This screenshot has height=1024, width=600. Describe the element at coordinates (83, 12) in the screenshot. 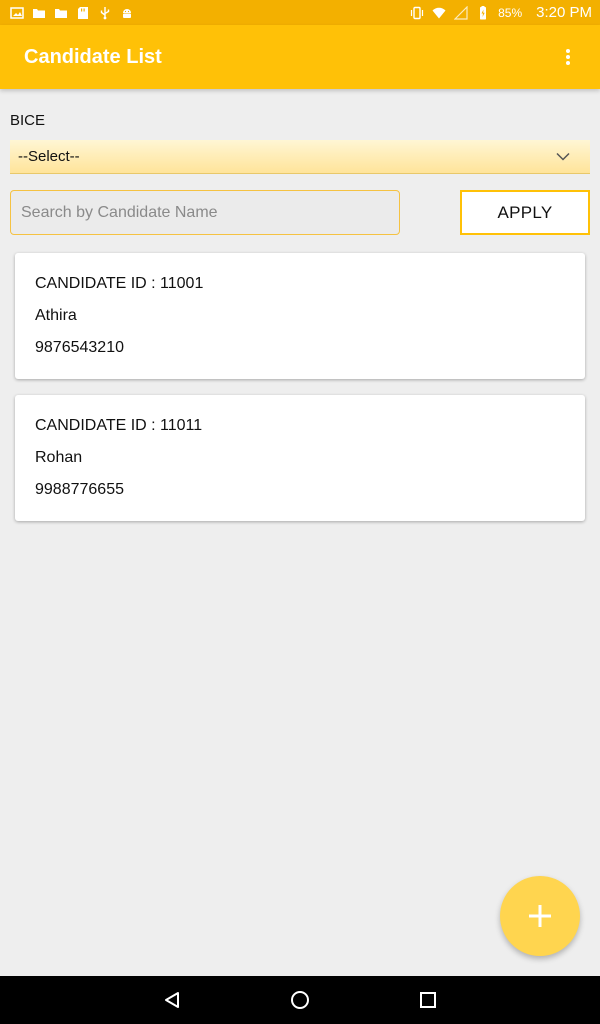

I see `sd-card-icon` at that location.